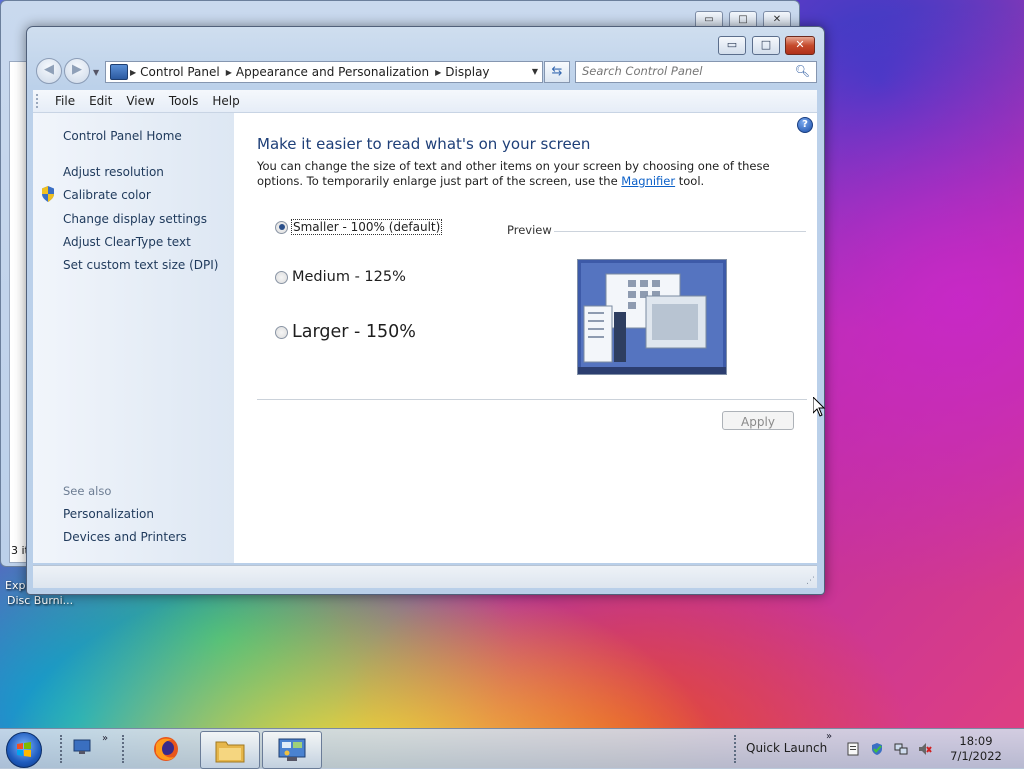  What do you see at coordinates (800, 45) in the screenshot?
I see `close-button: ✕` at bounding box center [800, 45].